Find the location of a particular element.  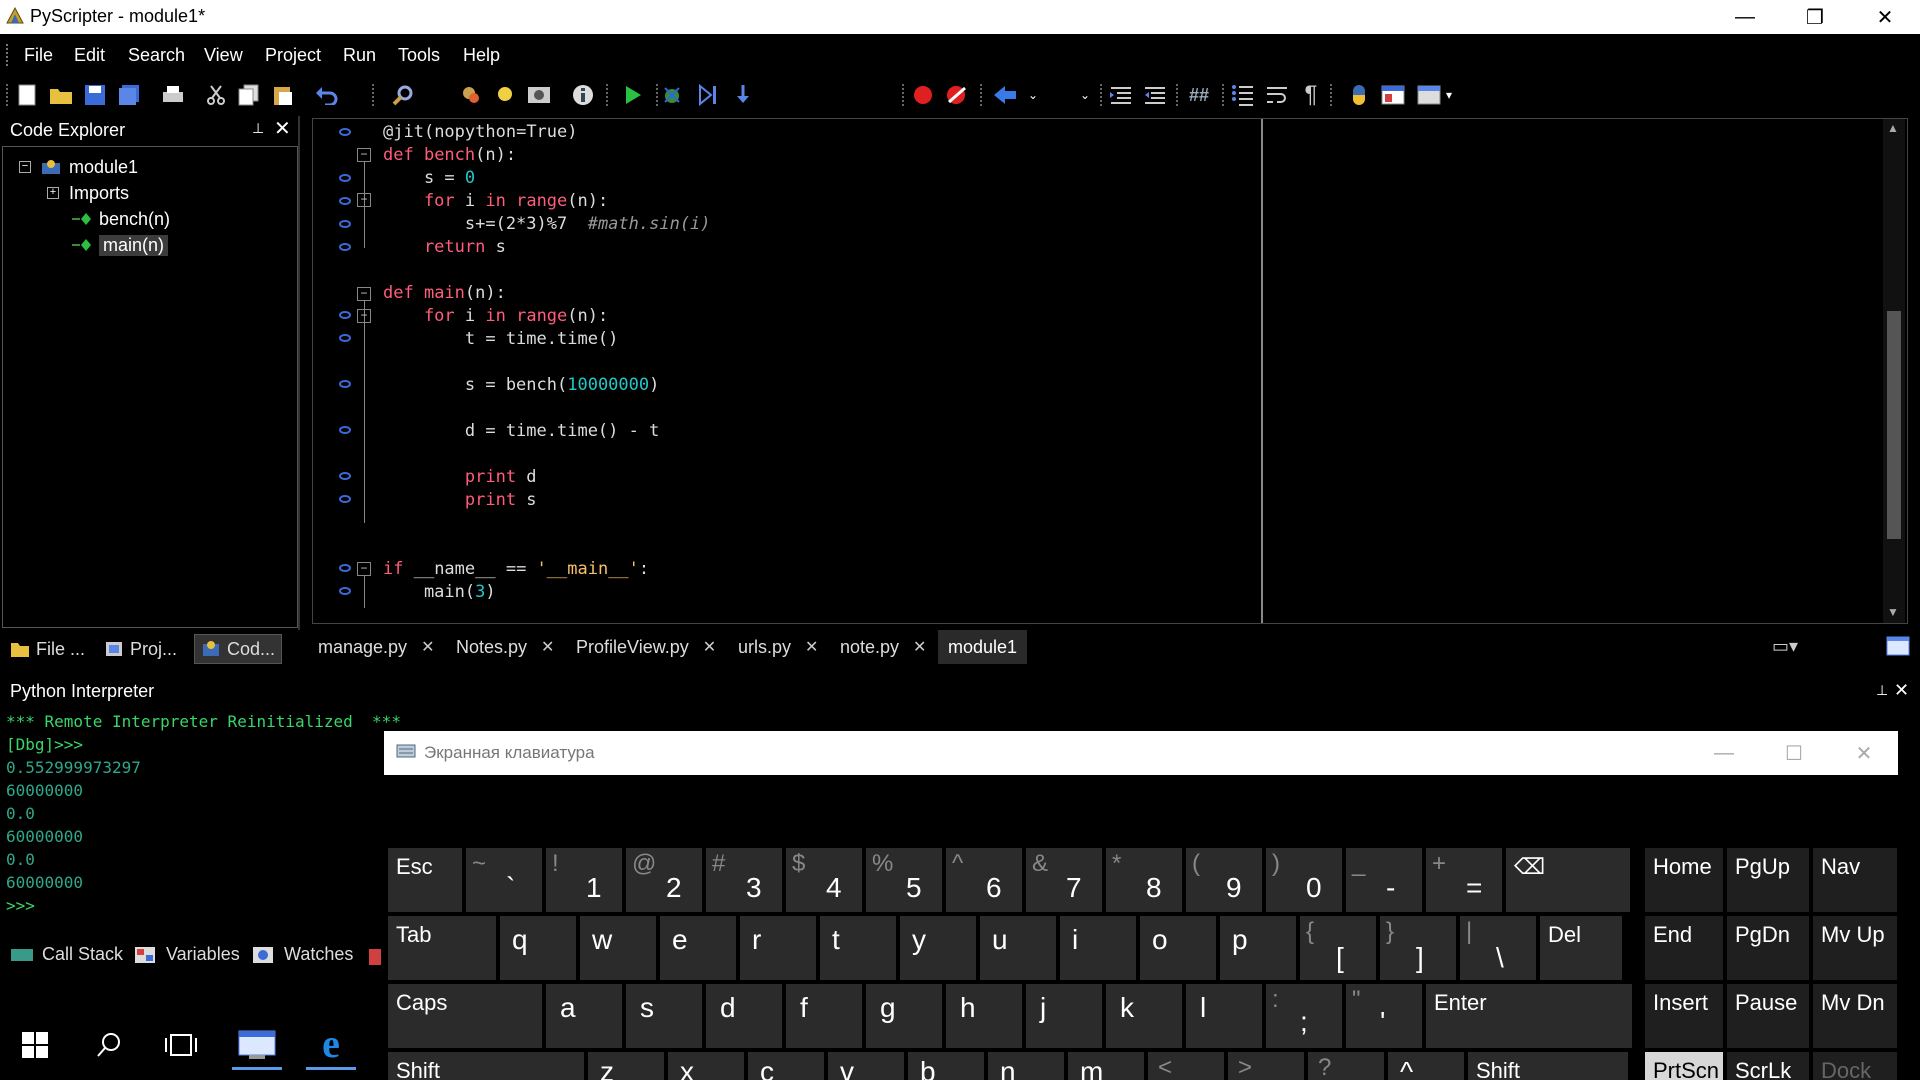

key-row4-1: z is located at coordinates (626, 1066).